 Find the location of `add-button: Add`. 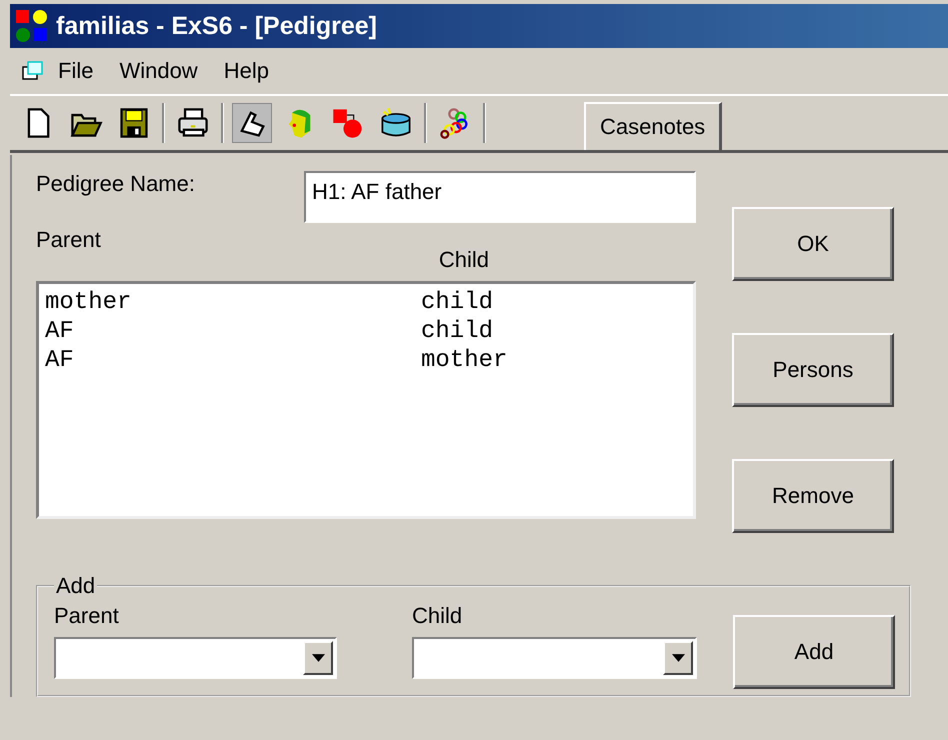

add-button: Add is located at coordinates (814, 652).